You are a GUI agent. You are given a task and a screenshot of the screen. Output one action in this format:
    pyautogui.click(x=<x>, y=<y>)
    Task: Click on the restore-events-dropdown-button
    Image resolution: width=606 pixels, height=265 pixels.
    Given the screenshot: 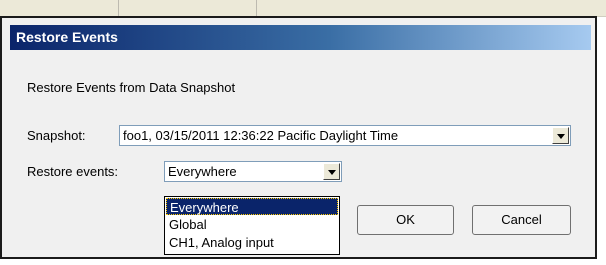 What is the action you would take?
    pyautogui.click(x=331, y=171)
    